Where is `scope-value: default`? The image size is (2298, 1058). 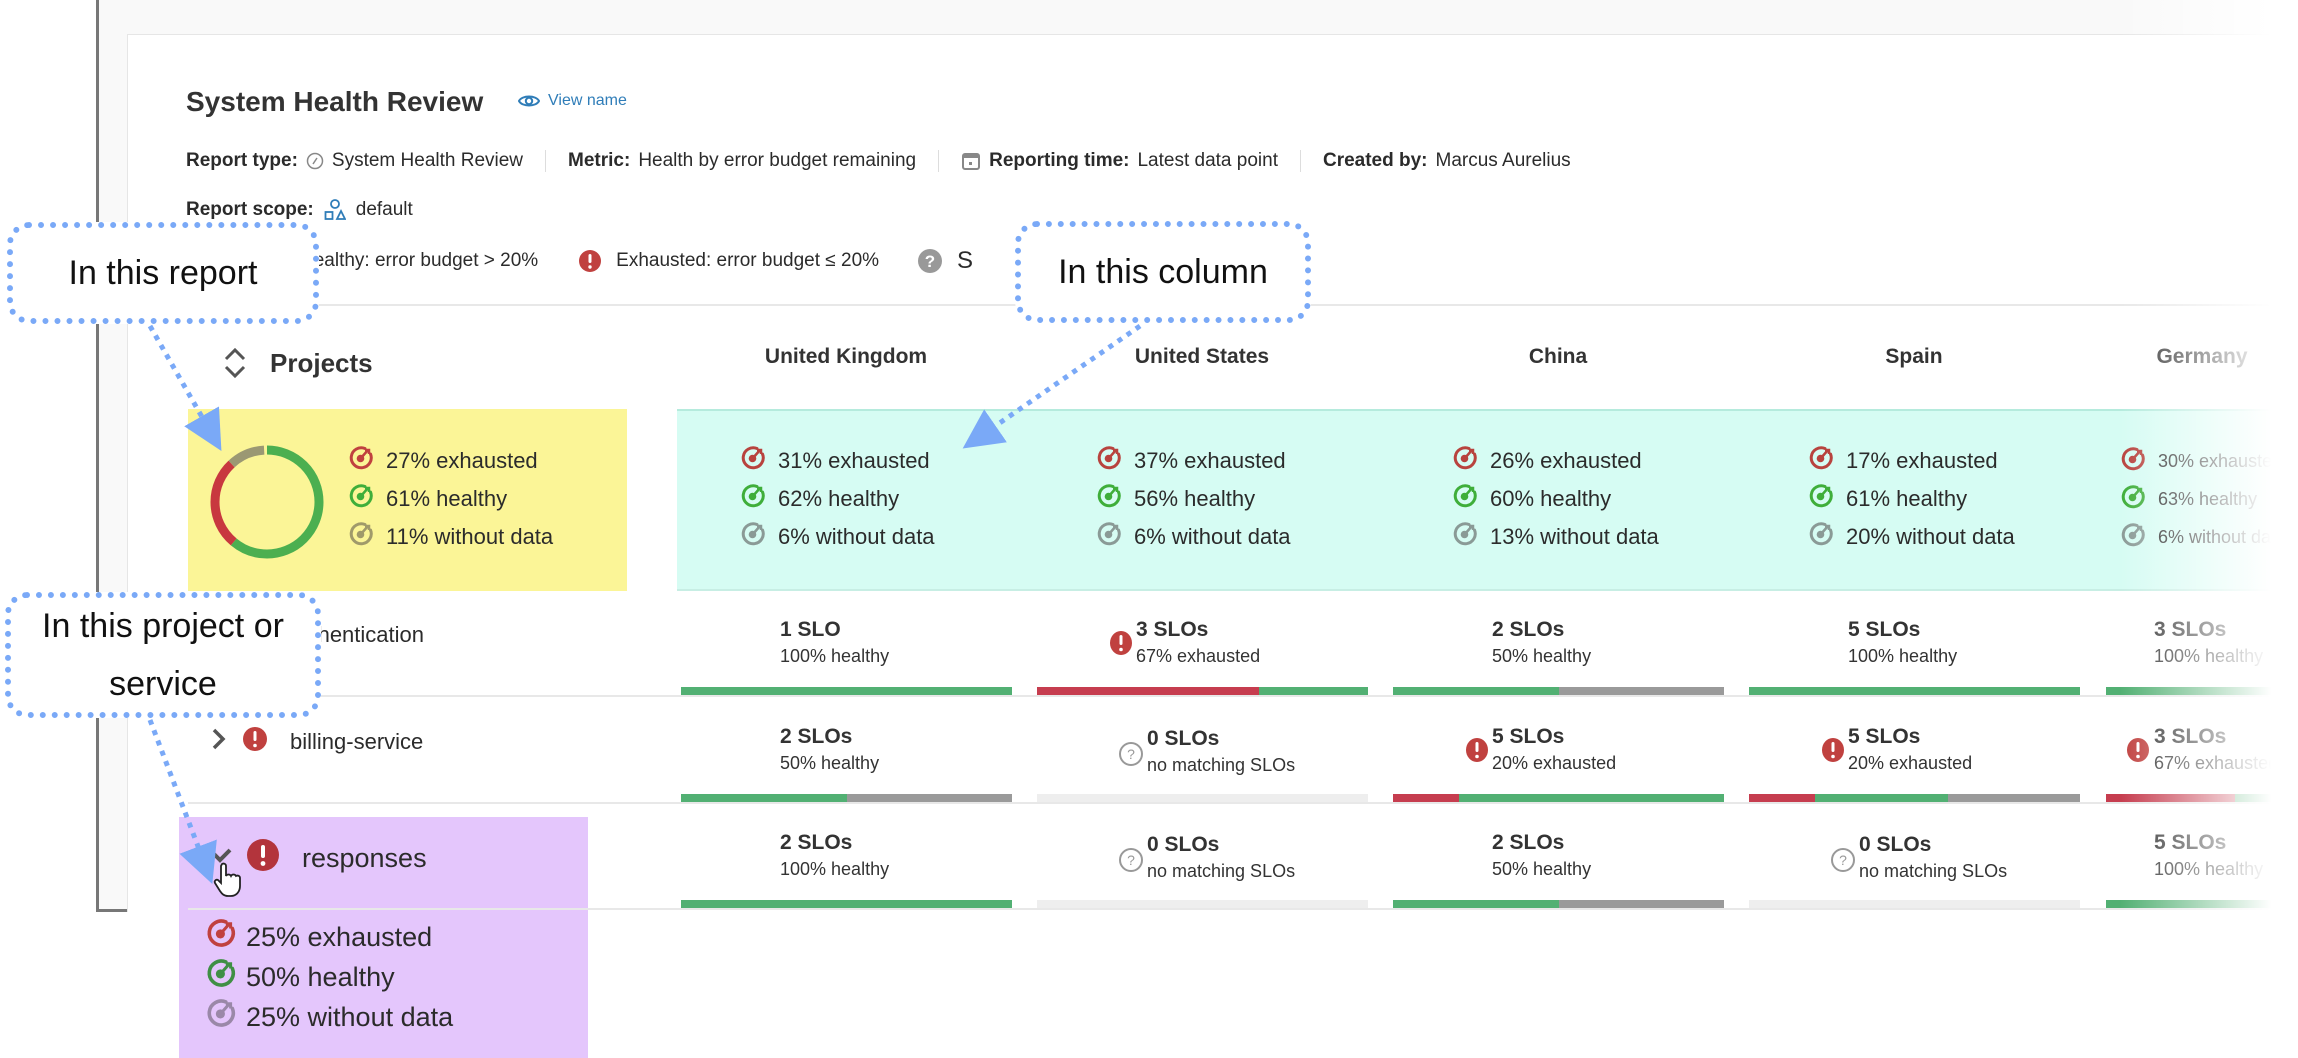 scope-value: default is located at coordinates (384, 210).